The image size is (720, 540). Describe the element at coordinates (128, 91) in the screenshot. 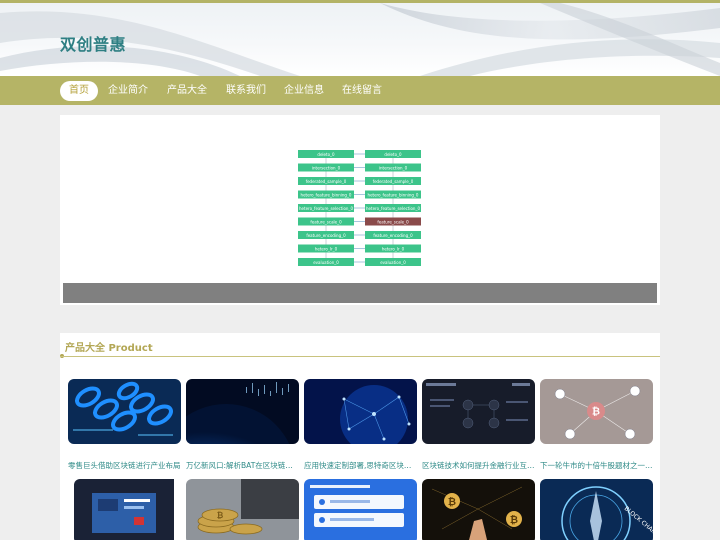

I see `nav-item-about: 企业简介` at that location.